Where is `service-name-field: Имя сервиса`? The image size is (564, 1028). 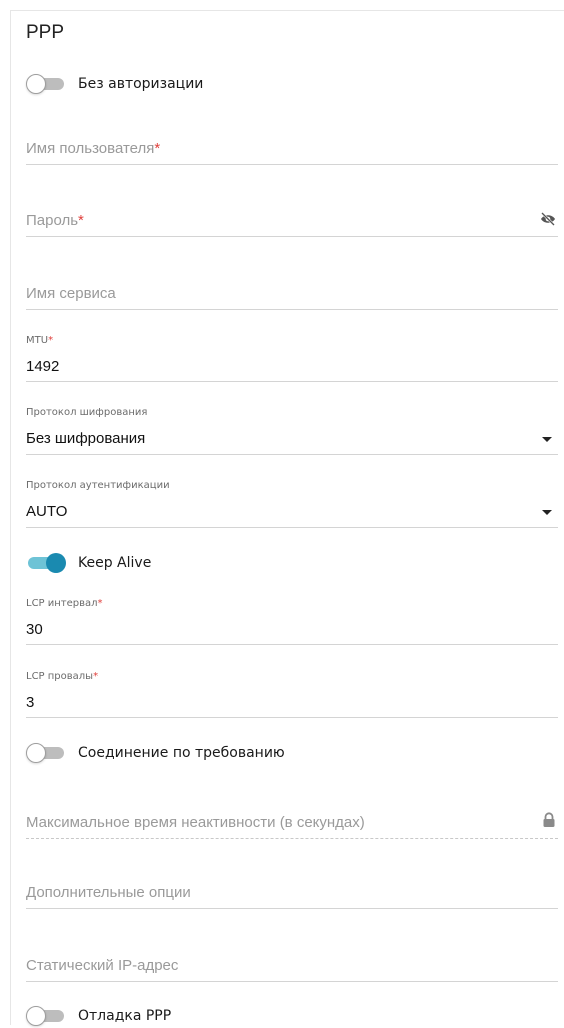 service-name-field: Имя сервиса is located at coordinates (292, 293).